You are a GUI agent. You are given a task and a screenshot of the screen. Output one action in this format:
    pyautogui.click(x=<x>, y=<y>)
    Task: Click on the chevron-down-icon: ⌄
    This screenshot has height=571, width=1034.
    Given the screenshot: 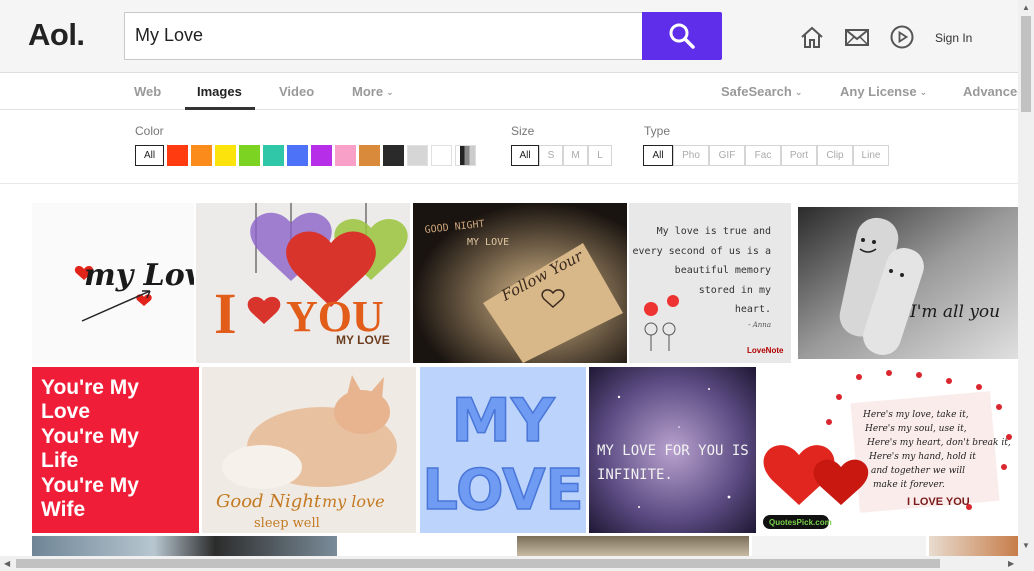 What is the action you would take?
    pyautogui.click(x=798, y=92)
    